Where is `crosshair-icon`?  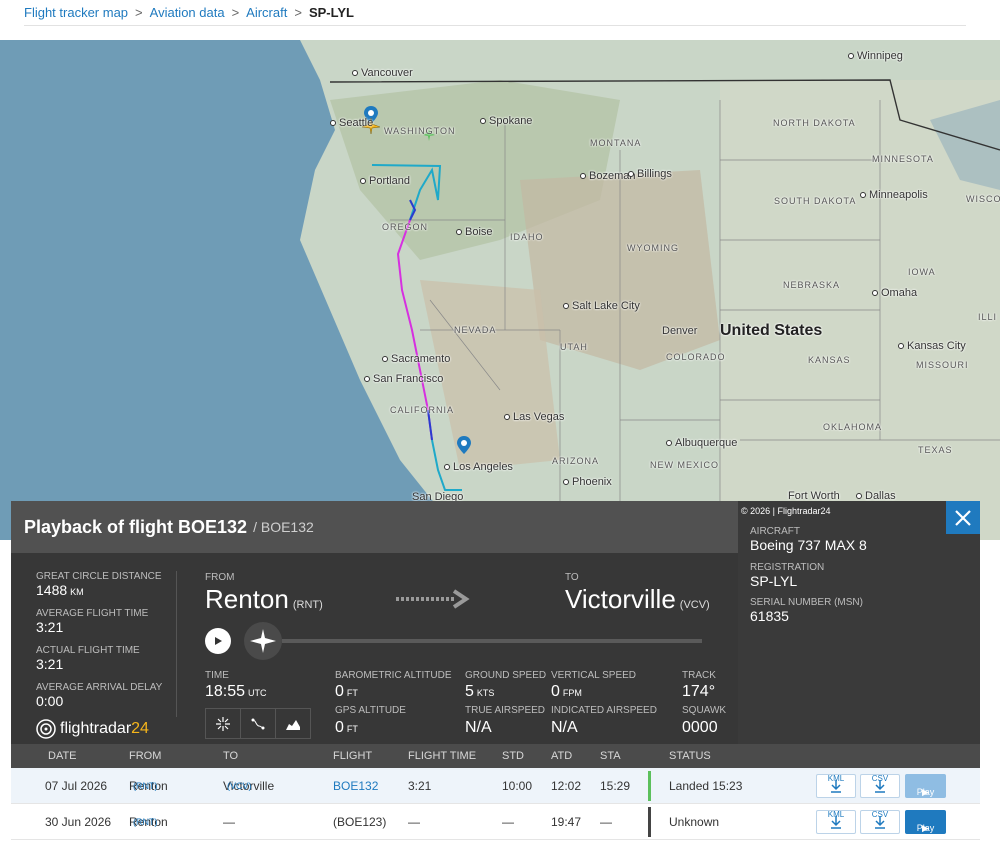 crosshair-icon is located at coordinates (223, 723).